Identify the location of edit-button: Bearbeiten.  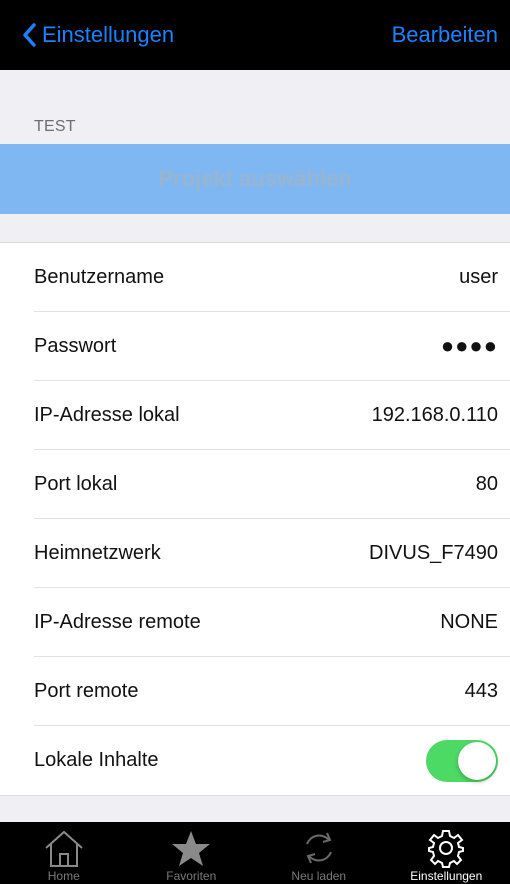
(445, 35).